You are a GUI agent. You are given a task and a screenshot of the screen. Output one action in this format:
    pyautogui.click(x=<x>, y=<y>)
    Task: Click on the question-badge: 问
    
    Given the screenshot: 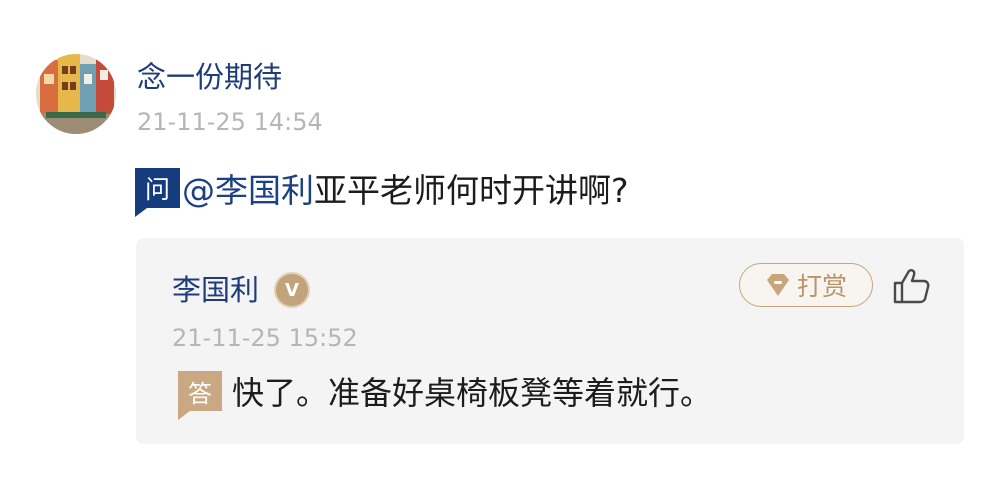 What is the action you would take?
    pyautogui.click(x=157, y=192)
    